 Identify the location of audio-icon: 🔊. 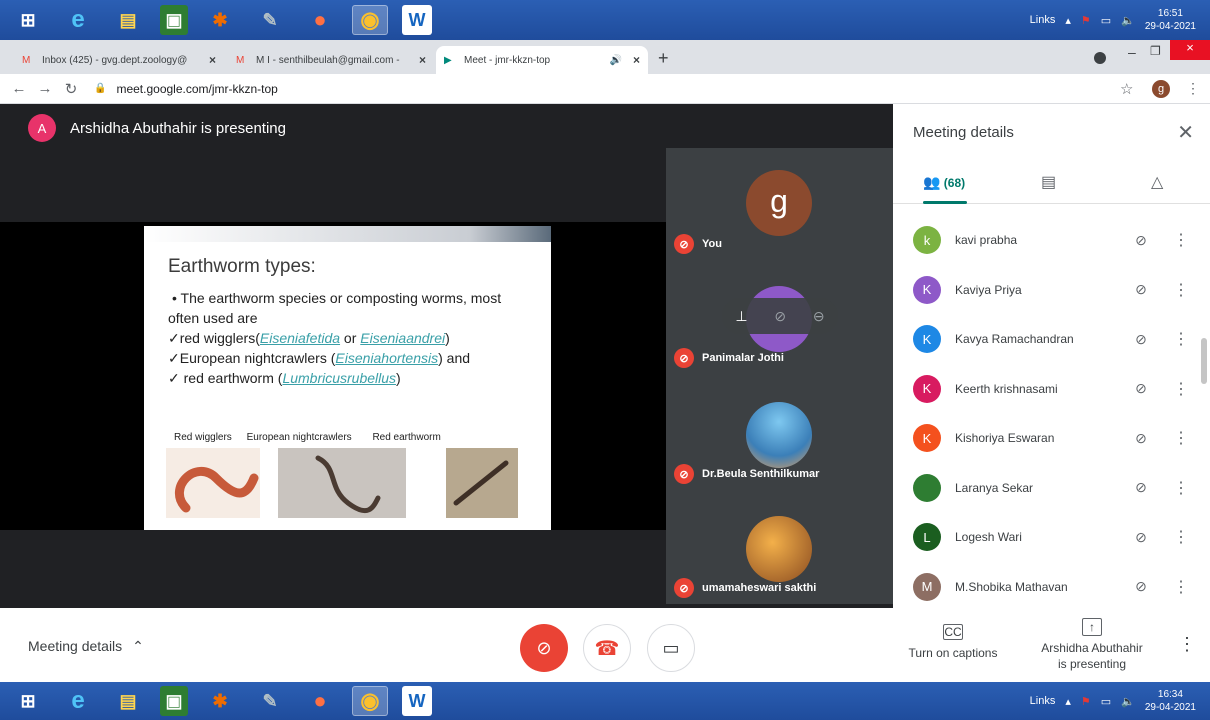
(616, 60).